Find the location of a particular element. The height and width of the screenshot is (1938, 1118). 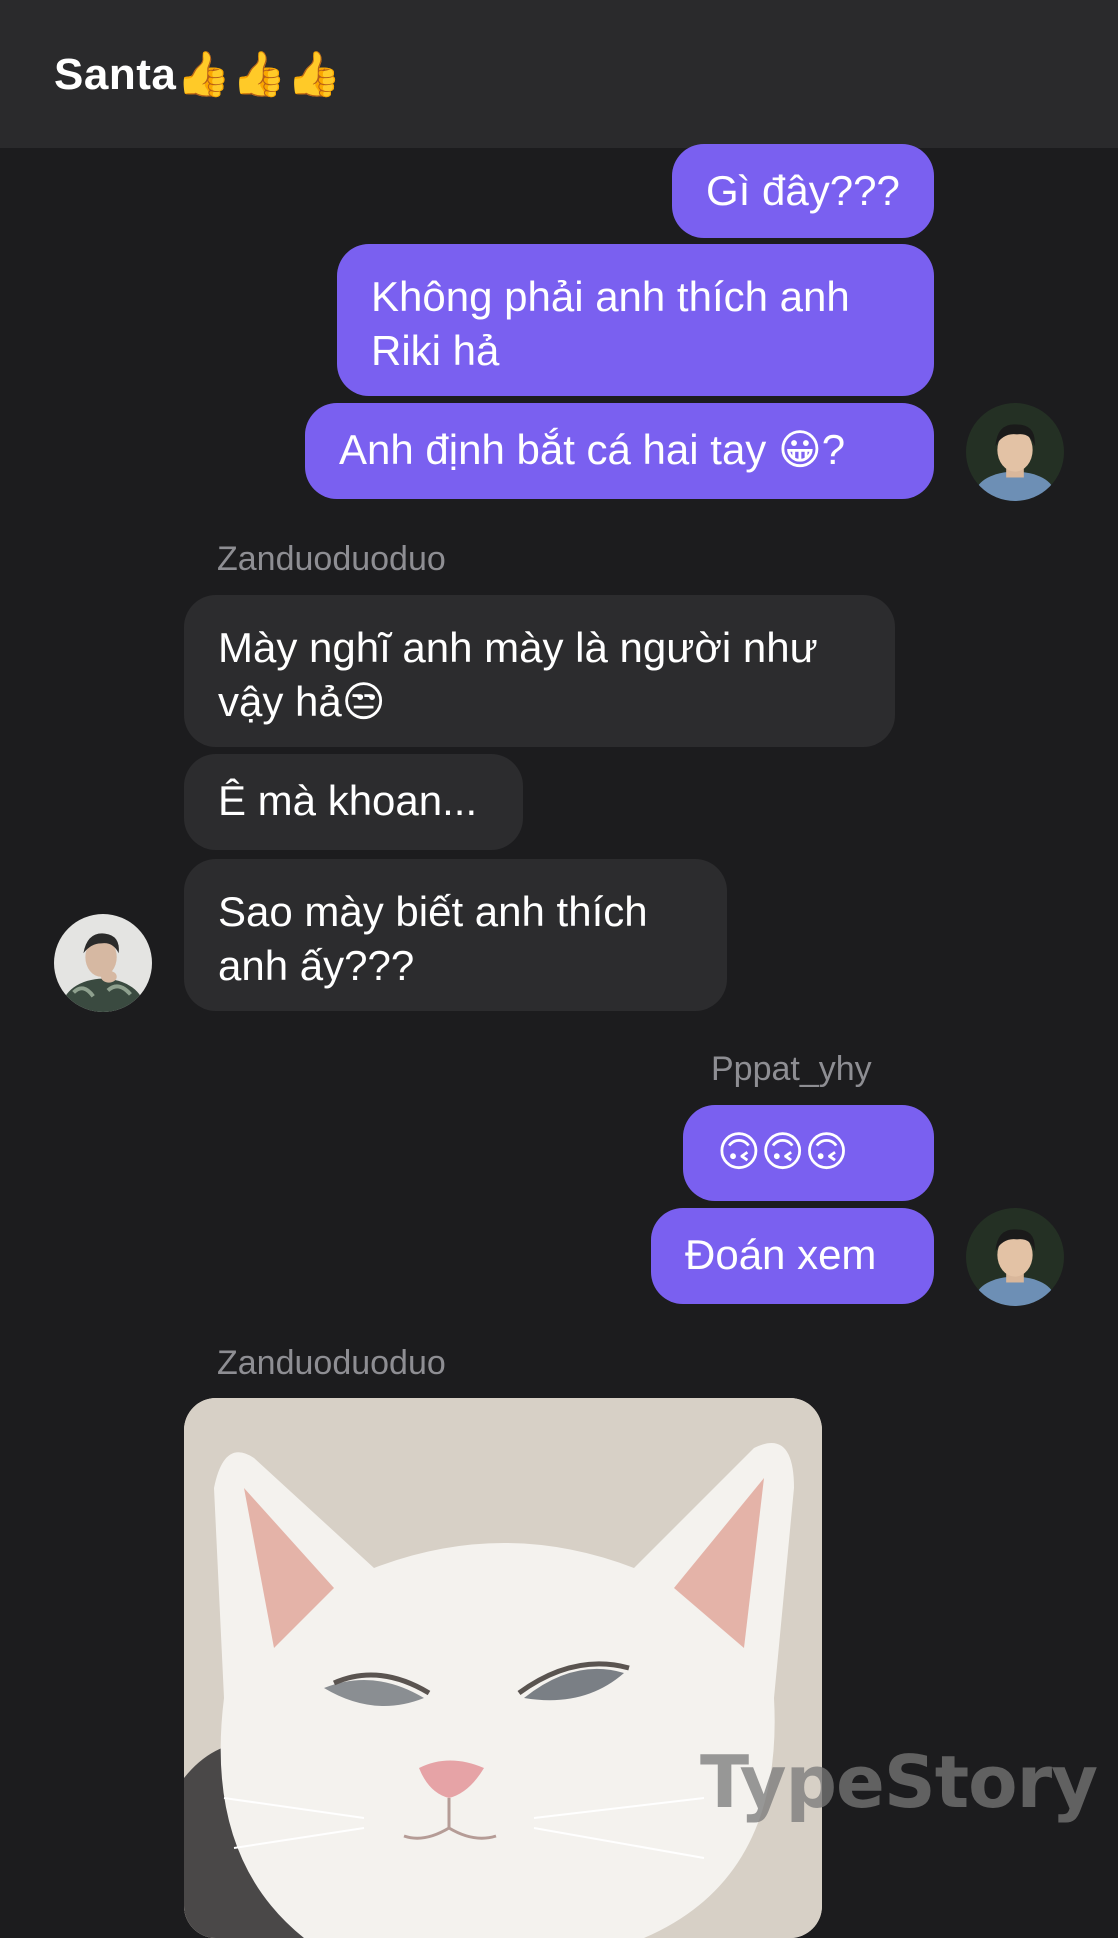

message-bubble-outgoing: Không phải anh thích anh Riki hả is located at coordinates (635, 320).